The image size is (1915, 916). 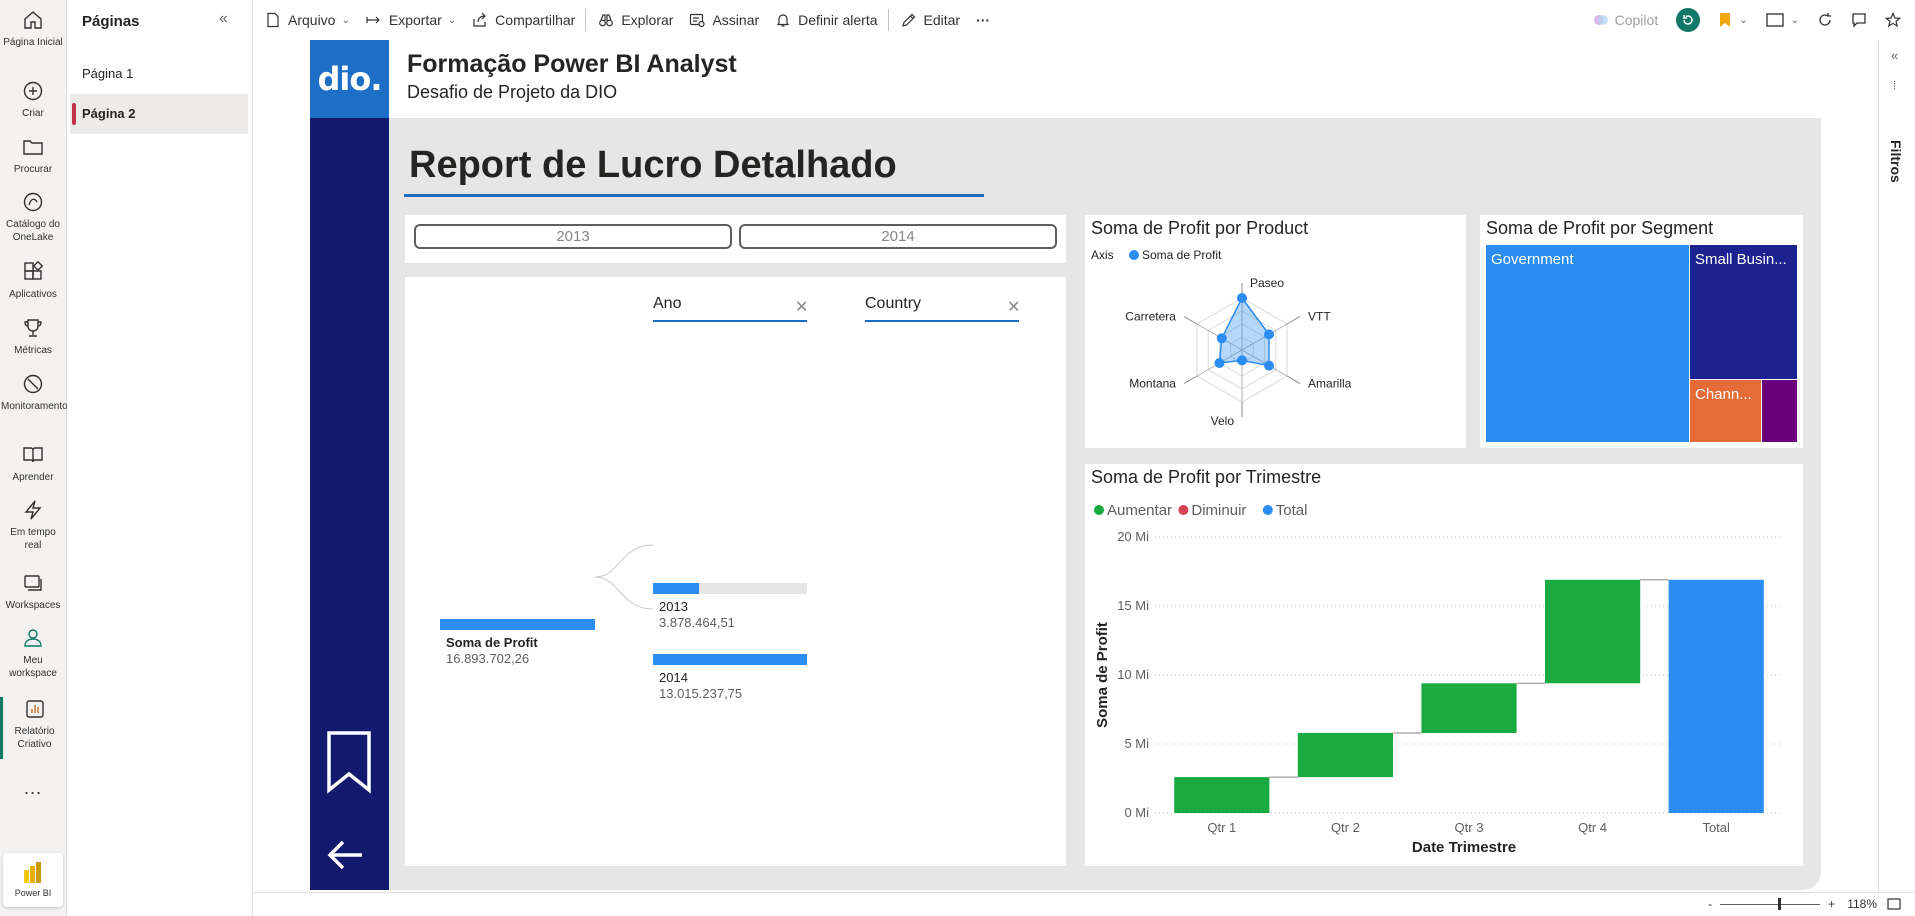 What do you see at coordinates (942, 20) in the screenshot?
I see `editar-label: Editar` at bounding box center [942, 20].